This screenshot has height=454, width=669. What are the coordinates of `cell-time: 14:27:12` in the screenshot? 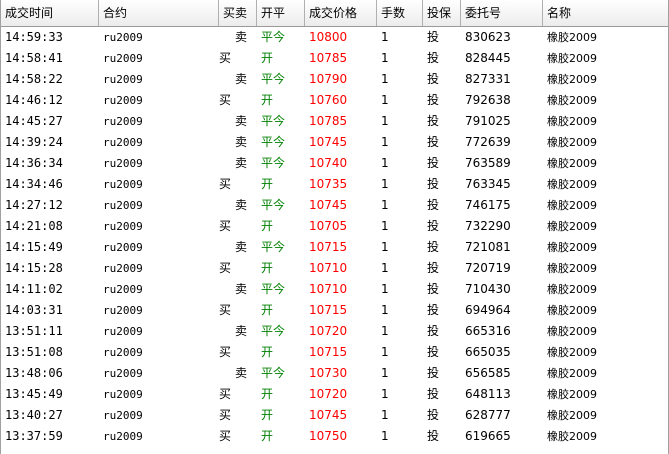 It's located at (34, 205).